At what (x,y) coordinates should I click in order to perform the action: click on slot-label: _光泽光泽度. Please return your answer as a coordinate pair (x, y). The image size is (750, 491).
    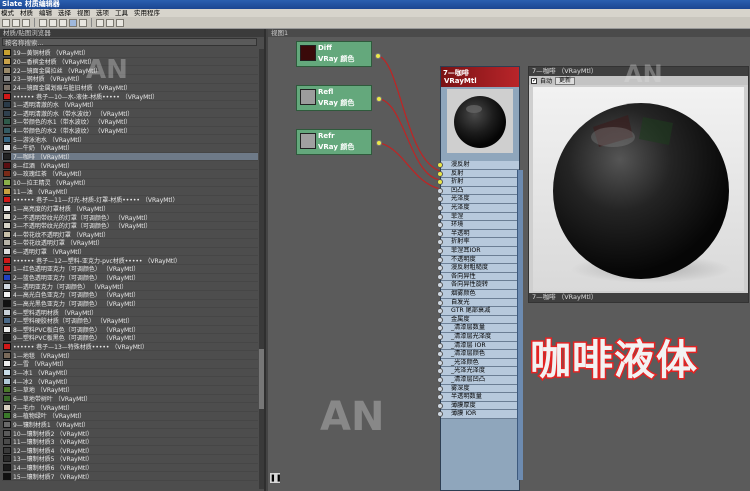
    Looking at the image, I should click on (468, 371).